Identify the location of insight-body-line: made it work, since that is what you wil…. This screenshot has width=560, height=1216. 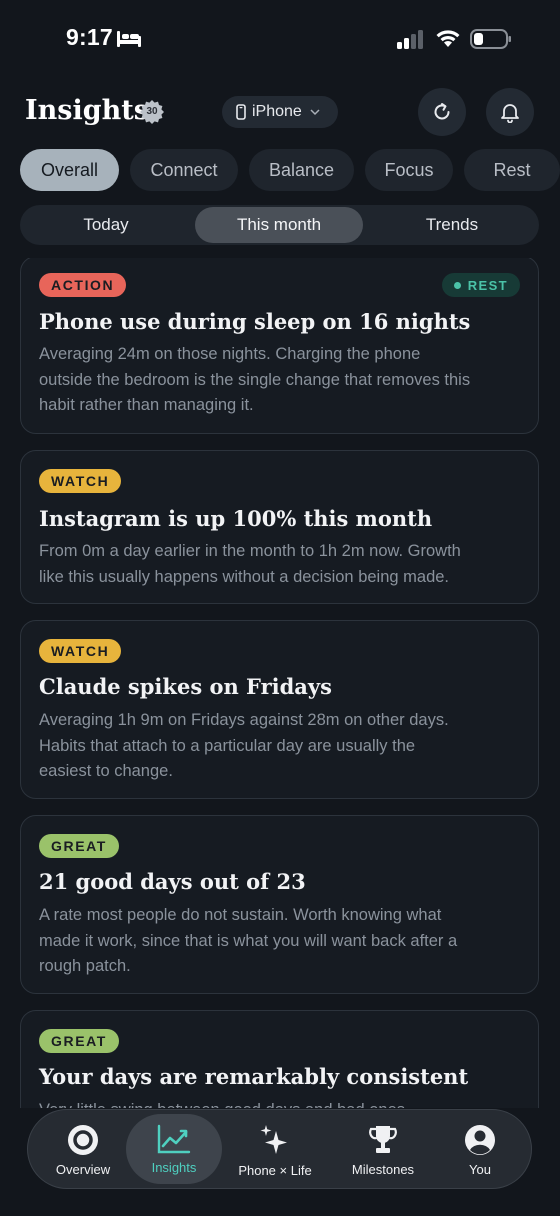
(248, 940).